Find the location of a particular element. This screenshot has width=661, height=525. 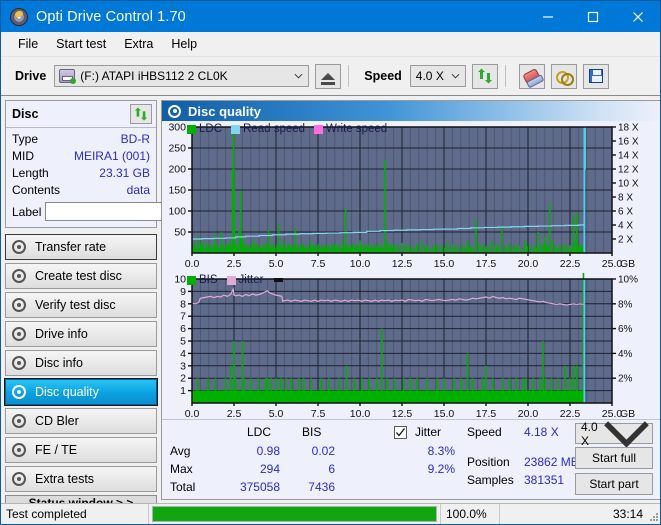

svg-text: 8% is located at coordinates (625, 304).